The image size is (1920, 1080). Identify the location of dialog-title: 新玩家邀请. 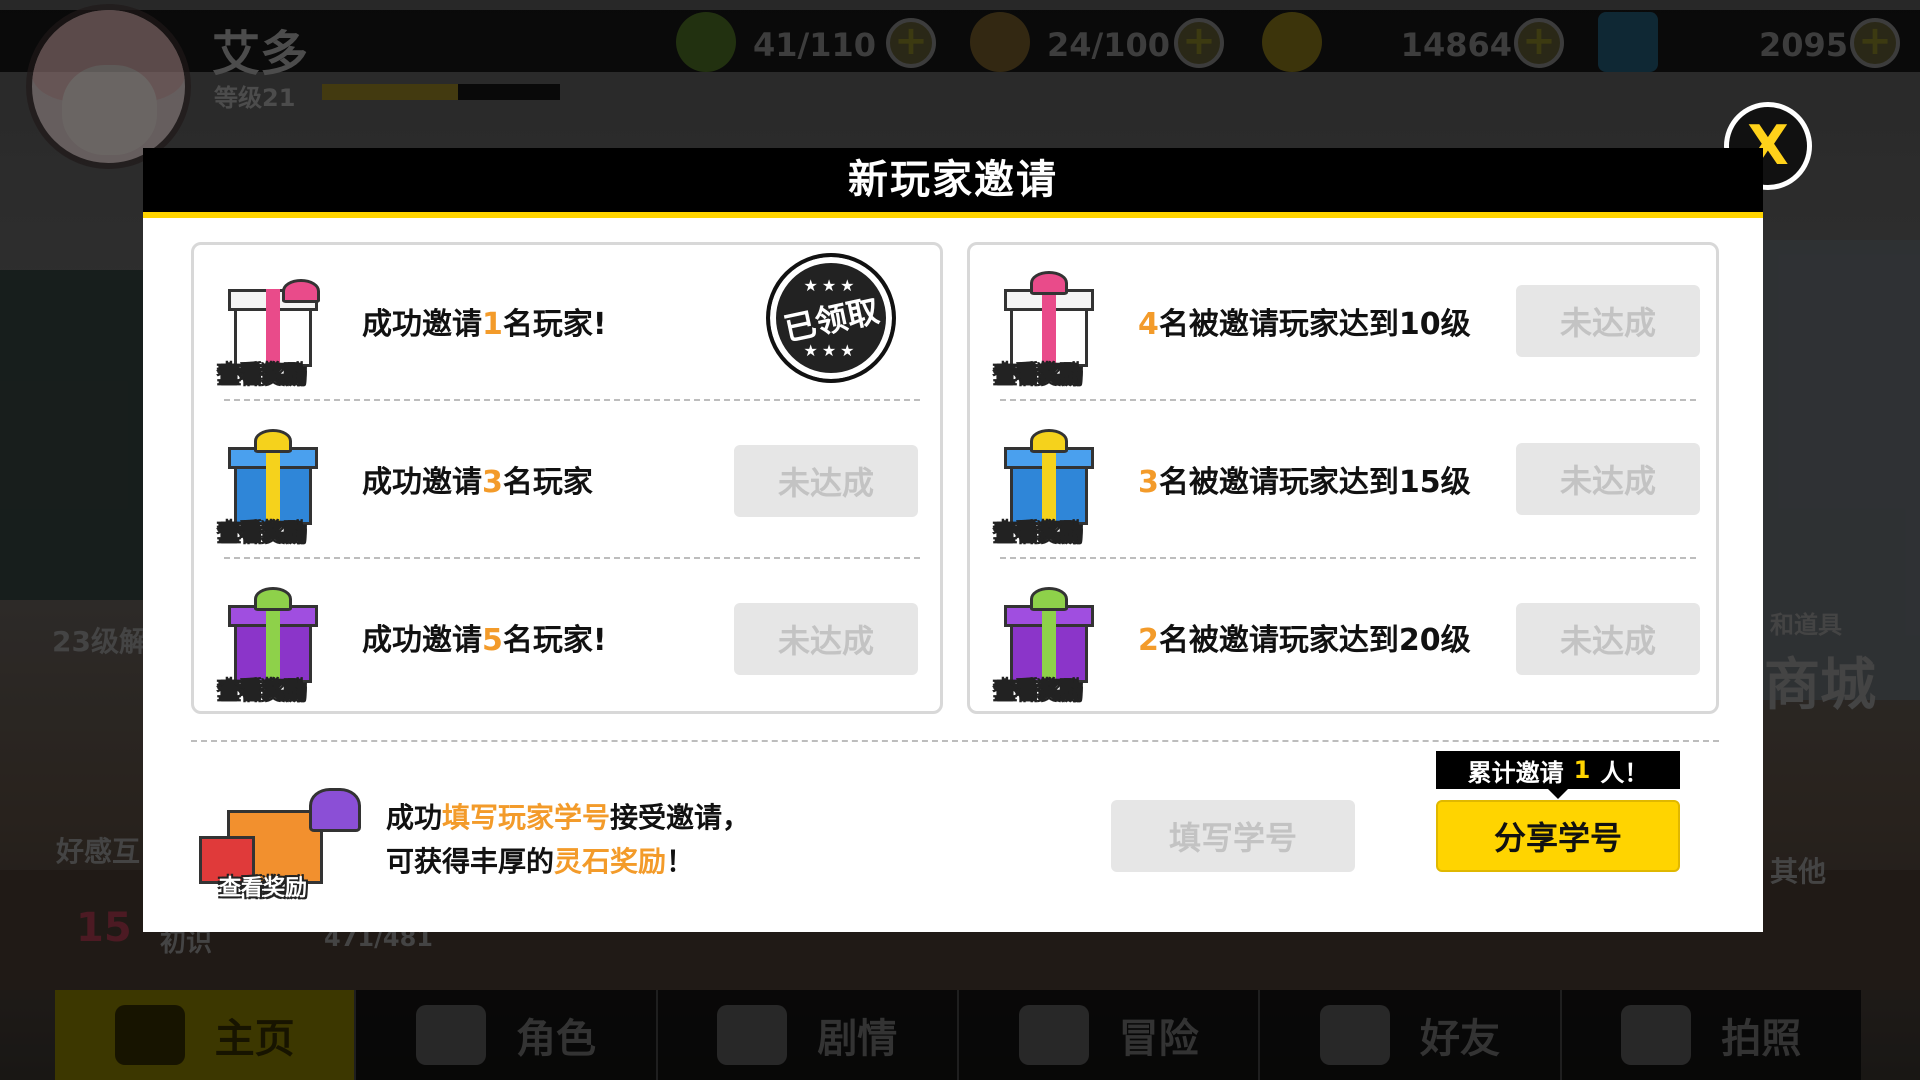
(953, 180).